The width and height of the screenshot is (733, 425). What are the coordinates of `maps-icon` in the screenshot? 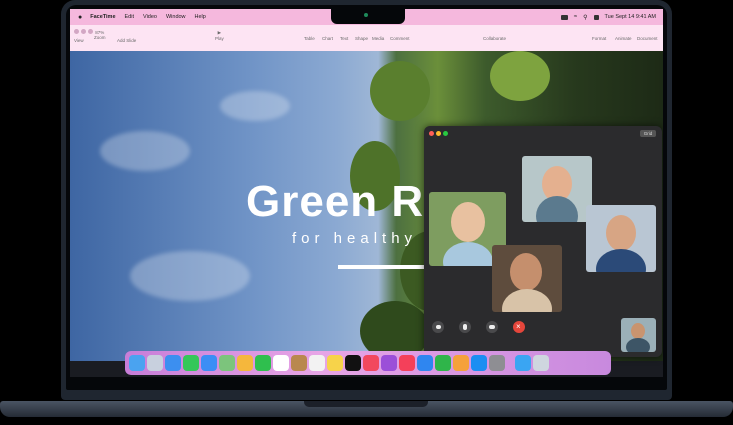 It's located at (227, 363).